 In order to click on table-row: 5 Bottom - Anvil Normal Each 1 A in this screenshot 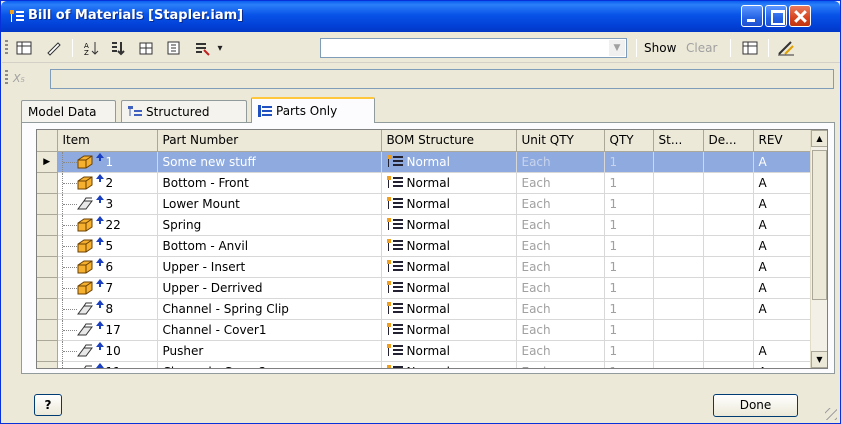, I will do `click(424, 246)`.